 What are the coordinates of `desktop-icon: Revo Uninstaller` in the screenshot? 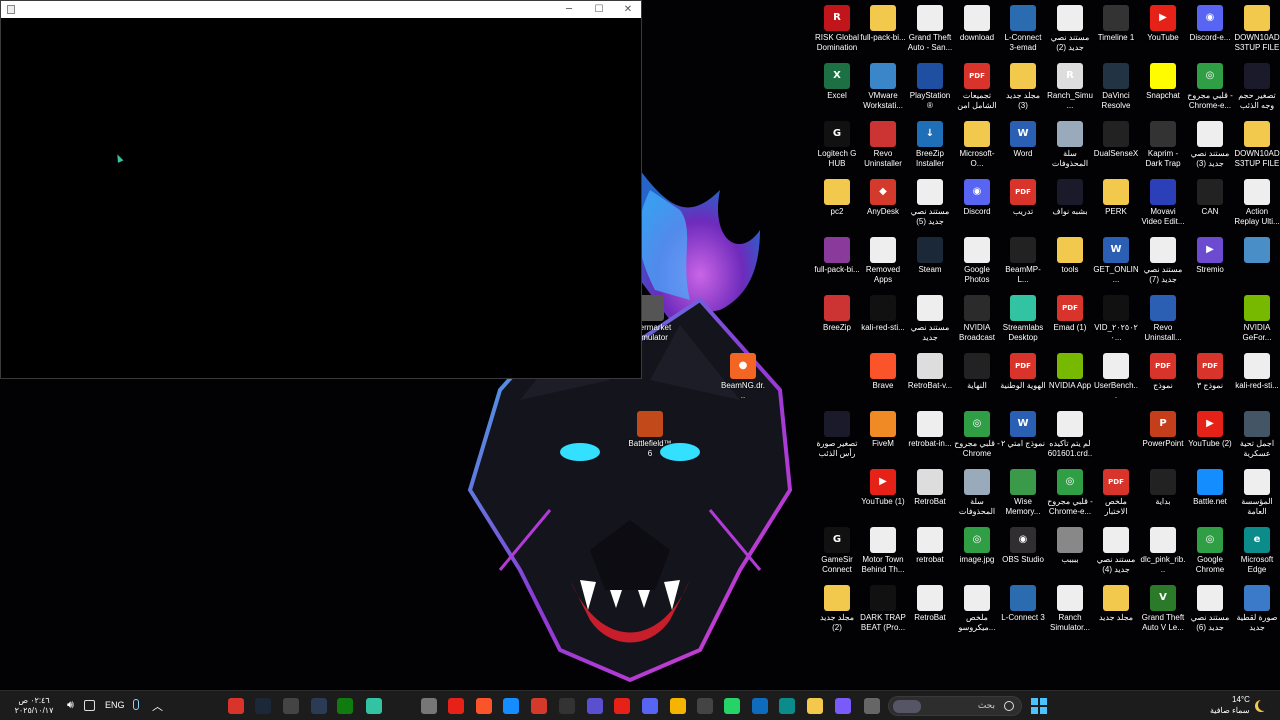 It's located at (883, 143).